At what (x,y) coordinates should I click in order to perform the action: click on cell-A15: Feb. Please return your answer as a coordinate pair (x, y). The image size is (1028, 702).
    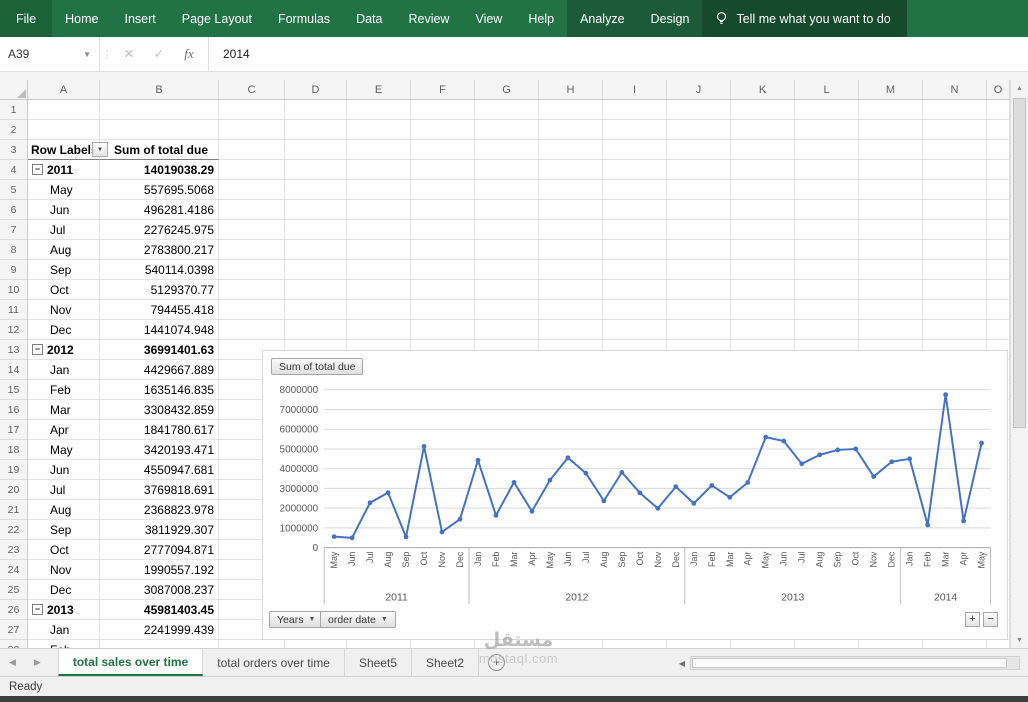
    Looking at the image, I should click on (64, 390).